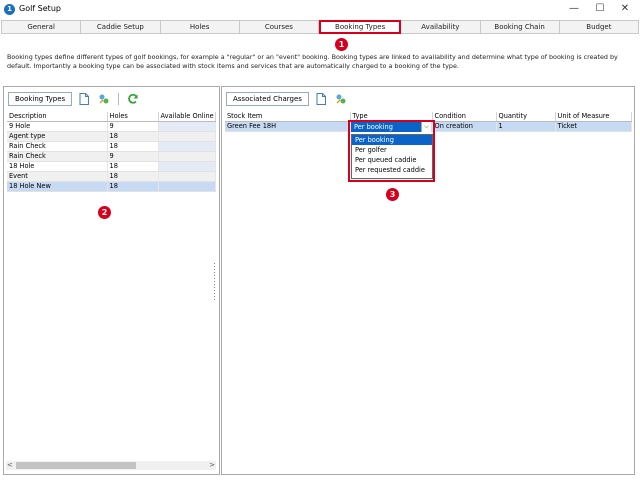 The width and height of the screenshot is (640, 481). What do you see at coordinates (10, 465) in the screenshot?
I see `scroll-left-arrow-icon: <` at bounding box center [10, 465].